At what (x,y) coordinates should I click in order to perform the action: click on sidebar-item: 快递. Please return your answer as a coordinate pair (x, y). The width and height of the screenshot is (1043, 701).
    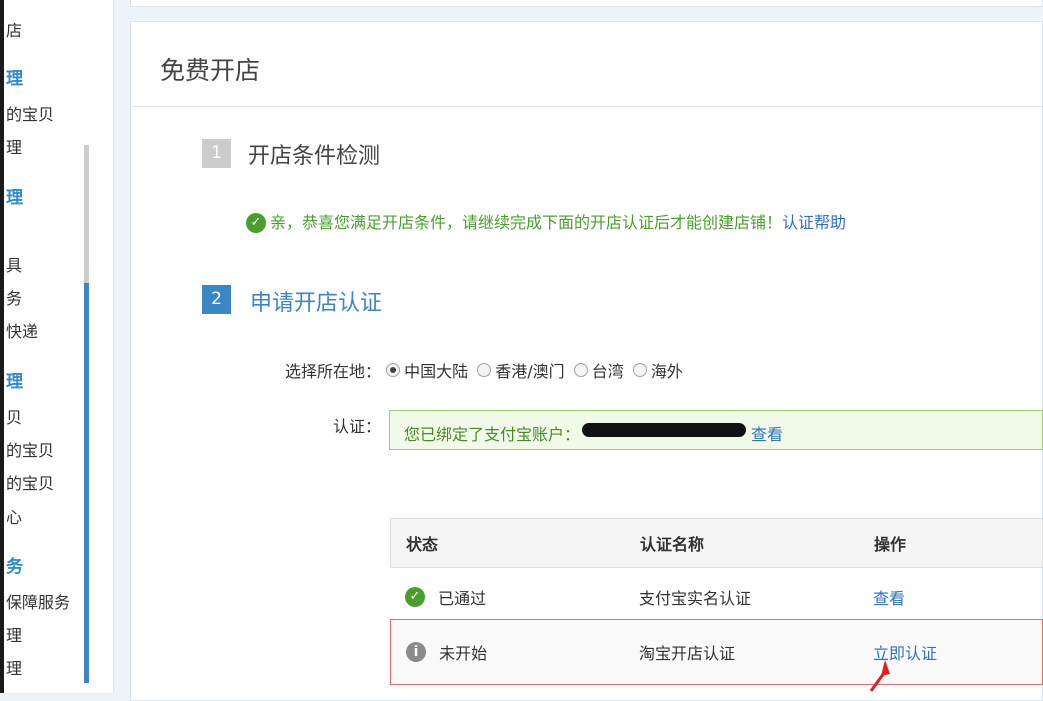
    Looking at the image, I should click on (22, 330).